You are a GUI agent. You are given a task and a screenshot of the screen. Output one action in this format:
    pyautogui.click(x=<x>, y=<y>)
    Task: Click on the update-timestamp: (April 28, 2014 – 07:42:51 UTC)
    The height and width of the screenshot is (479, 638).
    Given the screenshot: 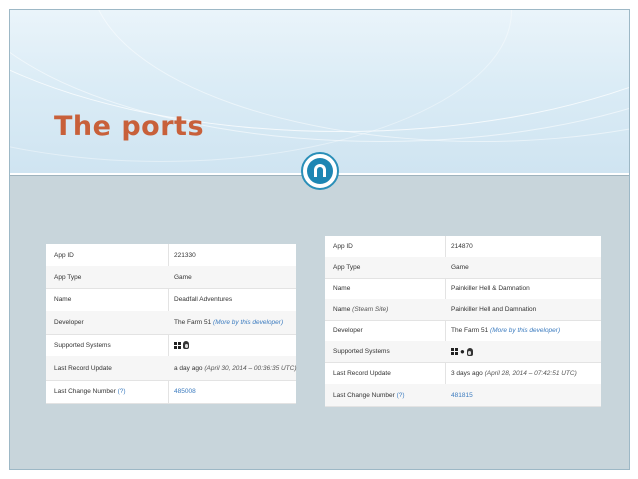 What is the action you would take?
    pyautogui.click(x=530, y=373)
    